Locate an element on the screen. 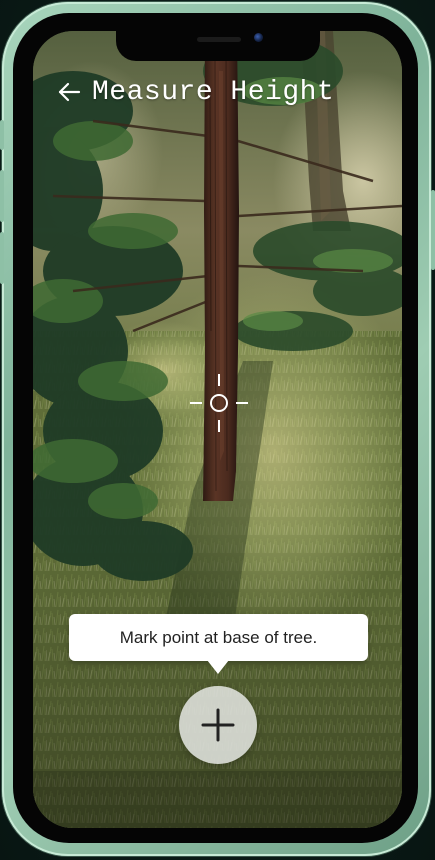  add-point-button is located at coordinates (218, 725).